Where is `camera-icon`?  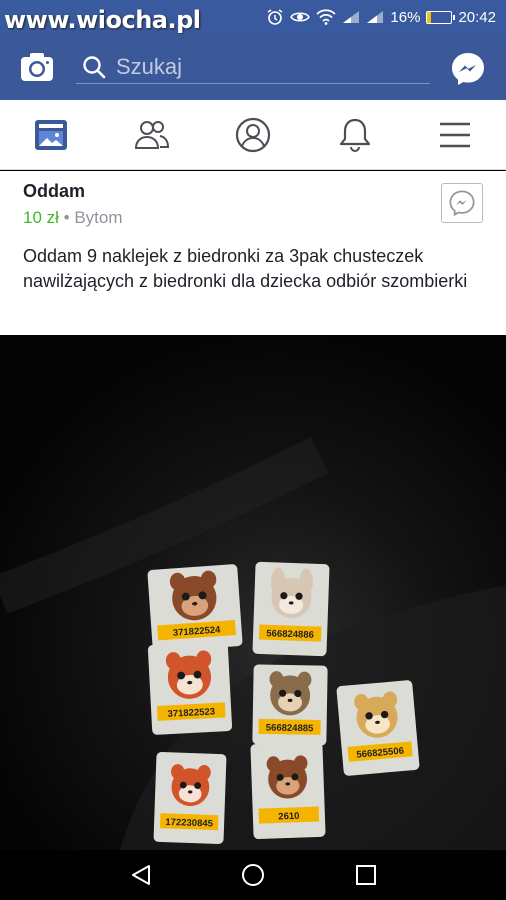 camera-icon is located at coordinates (37, 67).